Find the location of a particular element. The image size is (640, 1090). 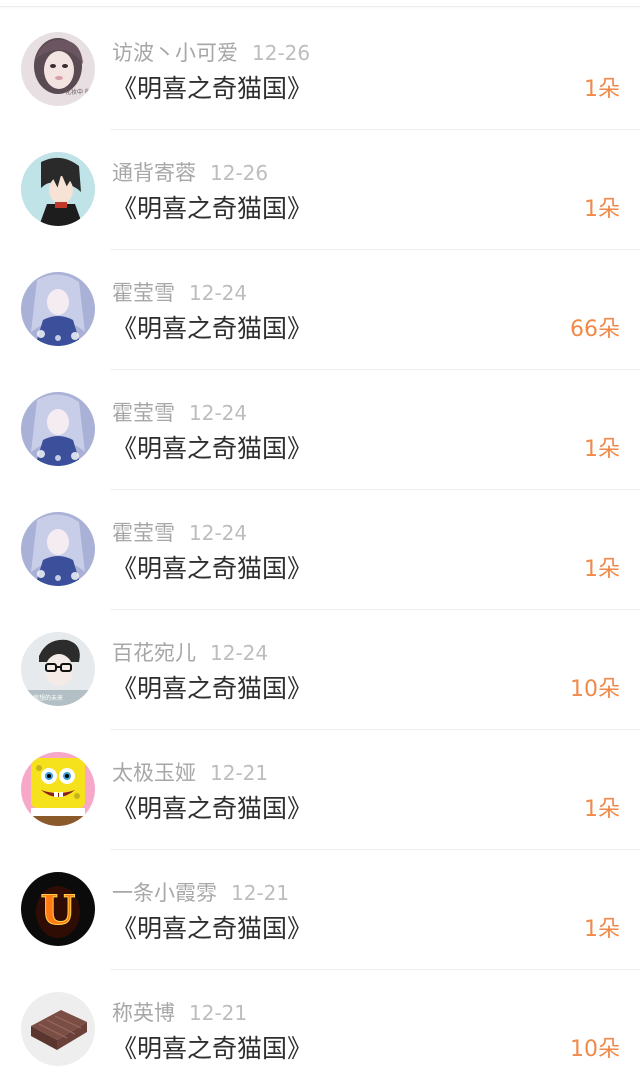

record-meta: 访波丶小可爱 12-26 is located at coordinates (211, 53).